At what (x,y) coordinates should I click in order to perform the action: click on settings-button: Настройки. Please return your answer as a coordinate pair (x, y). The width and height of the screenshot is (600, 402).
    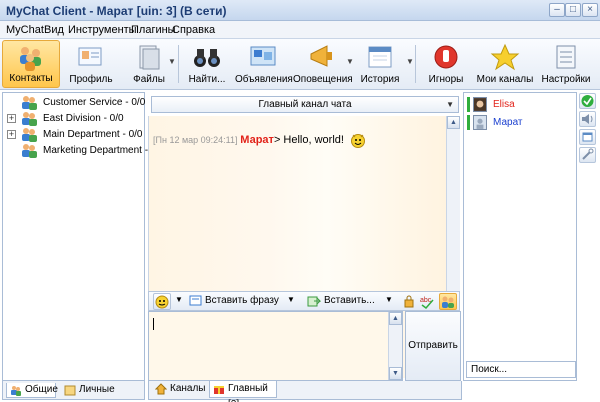
    Looking at the image, I should click on (566, 64).